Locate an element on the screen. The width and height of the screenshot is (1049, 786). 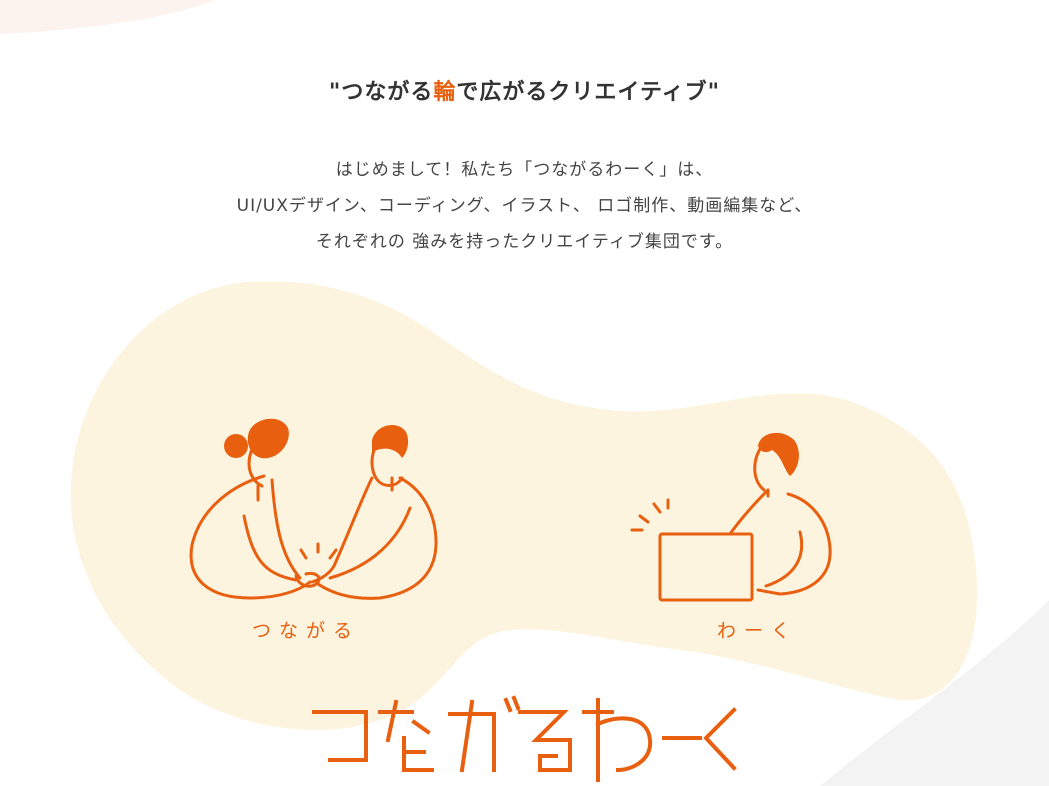
logo-glyph-tsu is located at coordinates (340, 736).